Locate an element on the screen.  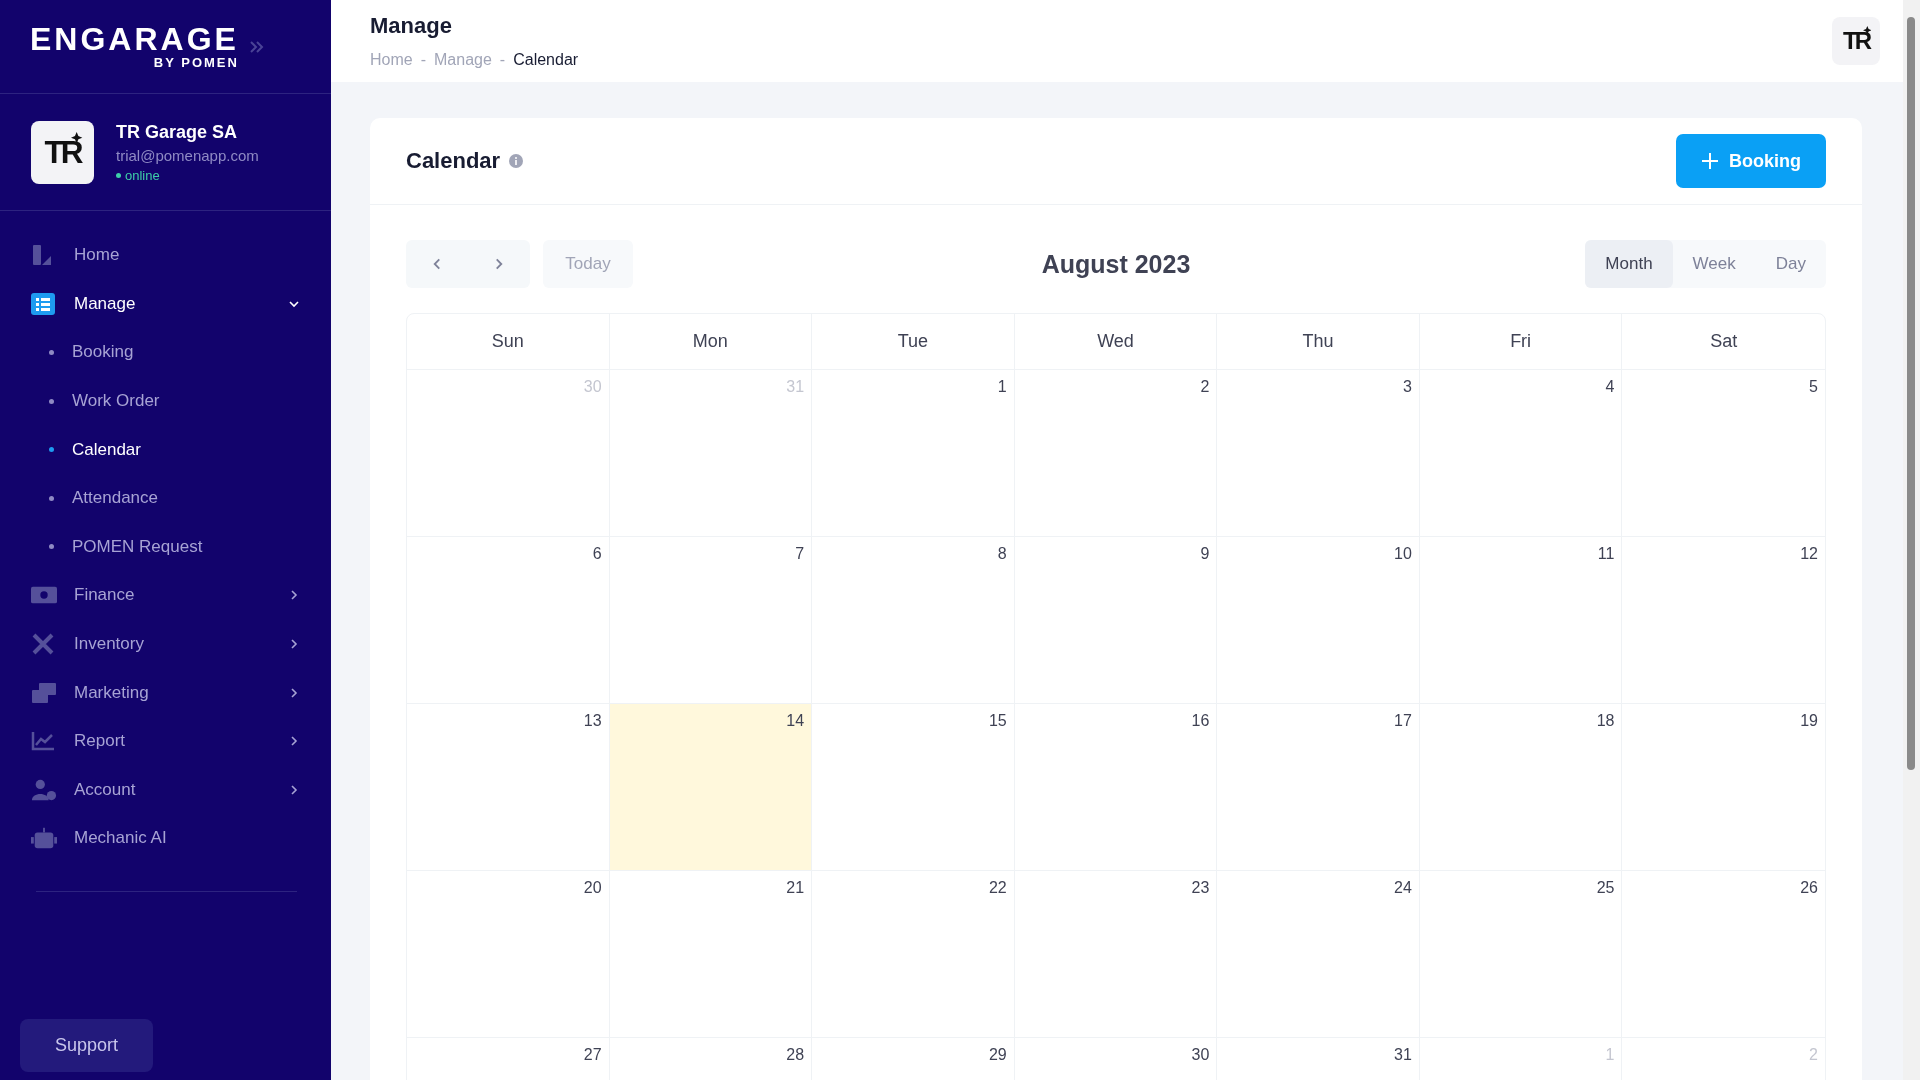
menu-item: Manage is located at coordinates (165, 304).